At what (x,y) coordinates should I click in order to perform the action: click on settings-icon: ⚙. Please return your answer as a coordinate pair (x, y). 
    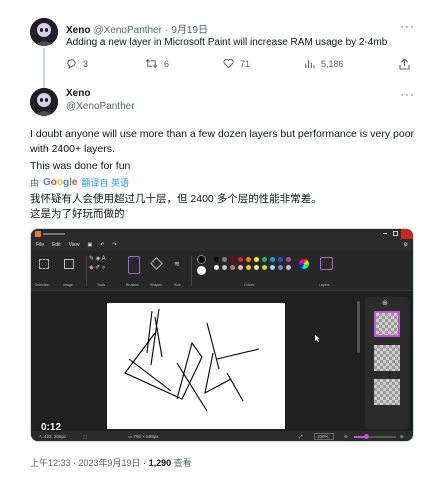
    Looking at the image, I should click on (406, 245).